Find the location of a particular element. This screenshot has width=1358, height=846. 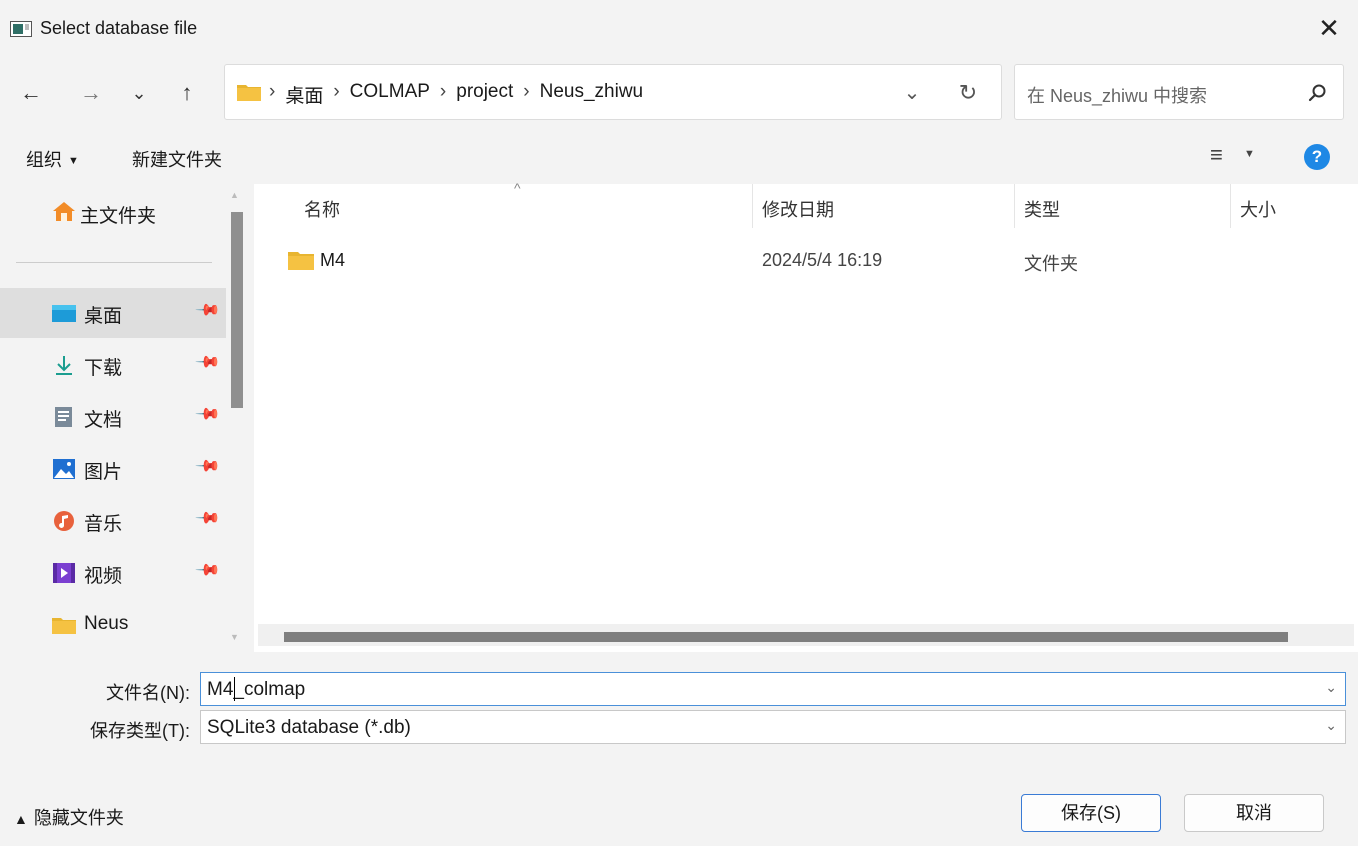

sidebar-item-videos: 视频 📌 is located at coordinates (113, 573).